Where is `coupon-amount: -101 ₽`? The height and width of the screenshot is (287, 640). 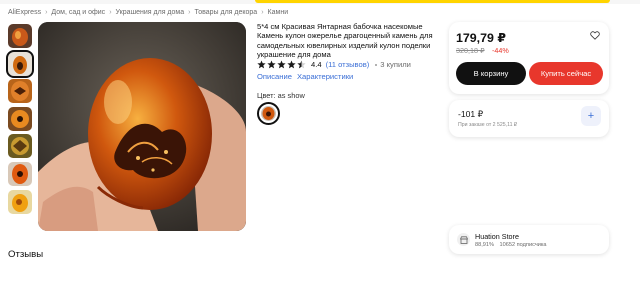 coupon-amount: -101 ₽ is located at coordinates (471, 114).